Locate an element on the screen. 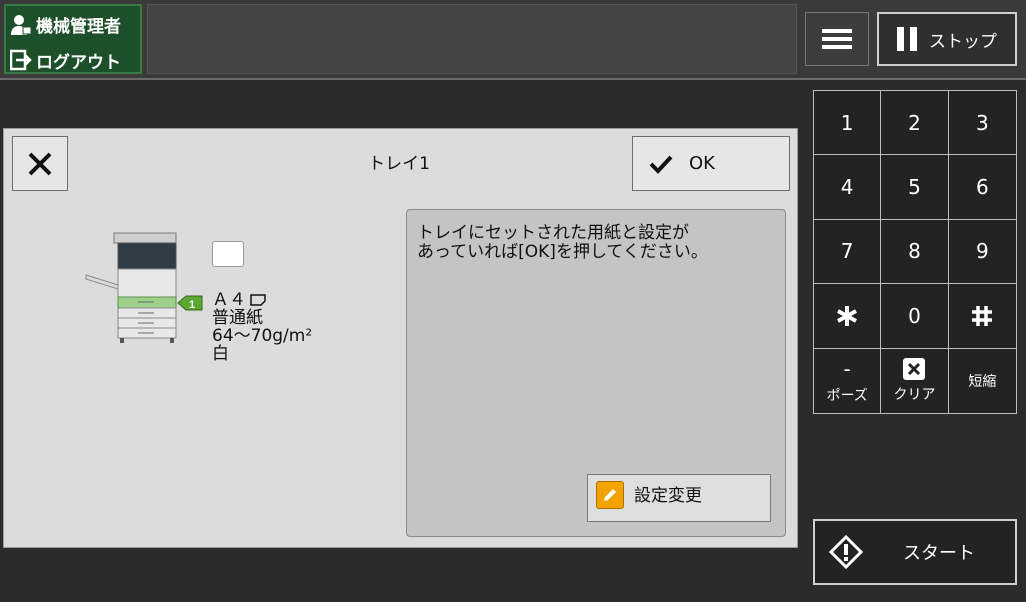 Image resolution: width=1026 pixels, height=602 pixels. paper-color: 白 is located at coordinates (220, 354).